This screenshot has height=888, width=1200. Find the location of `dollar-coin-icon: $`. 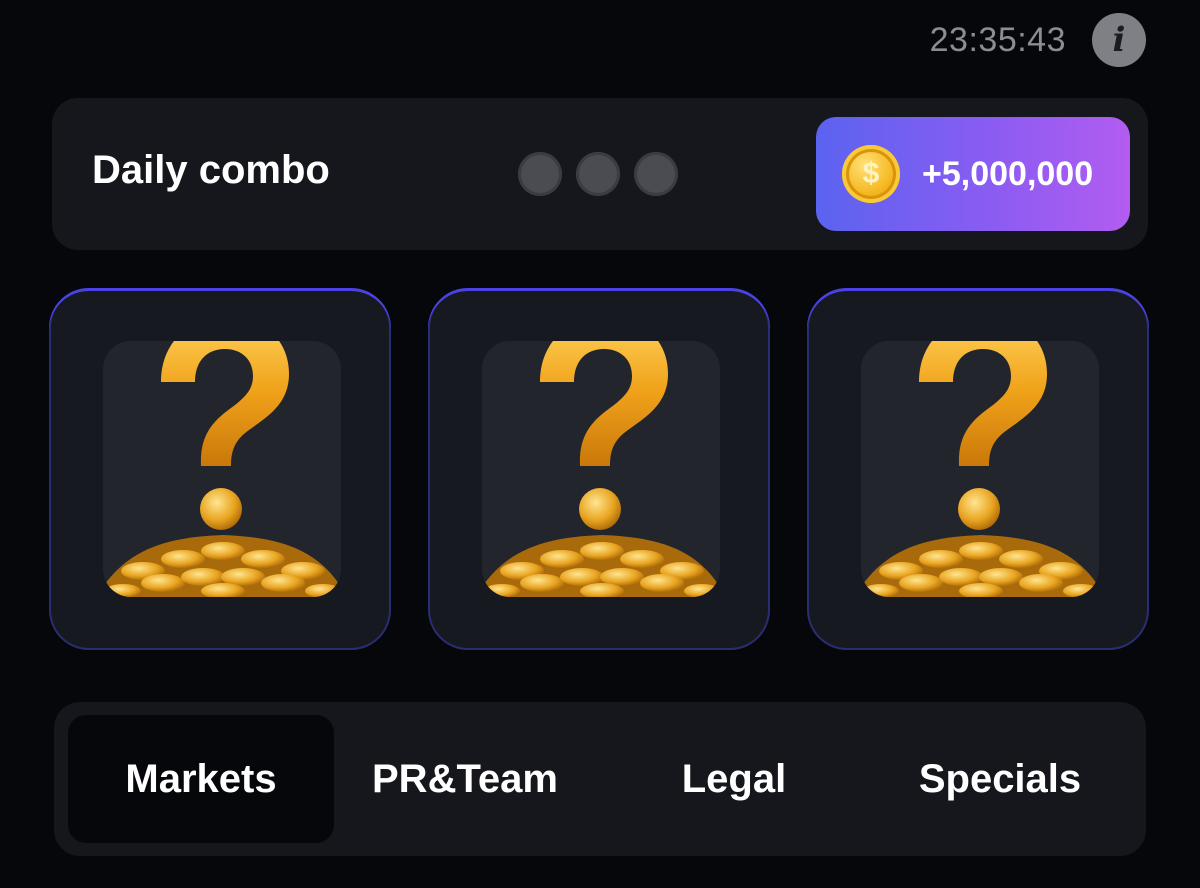

dollar-coin-icon: $ is located at coordinates (871, 174).